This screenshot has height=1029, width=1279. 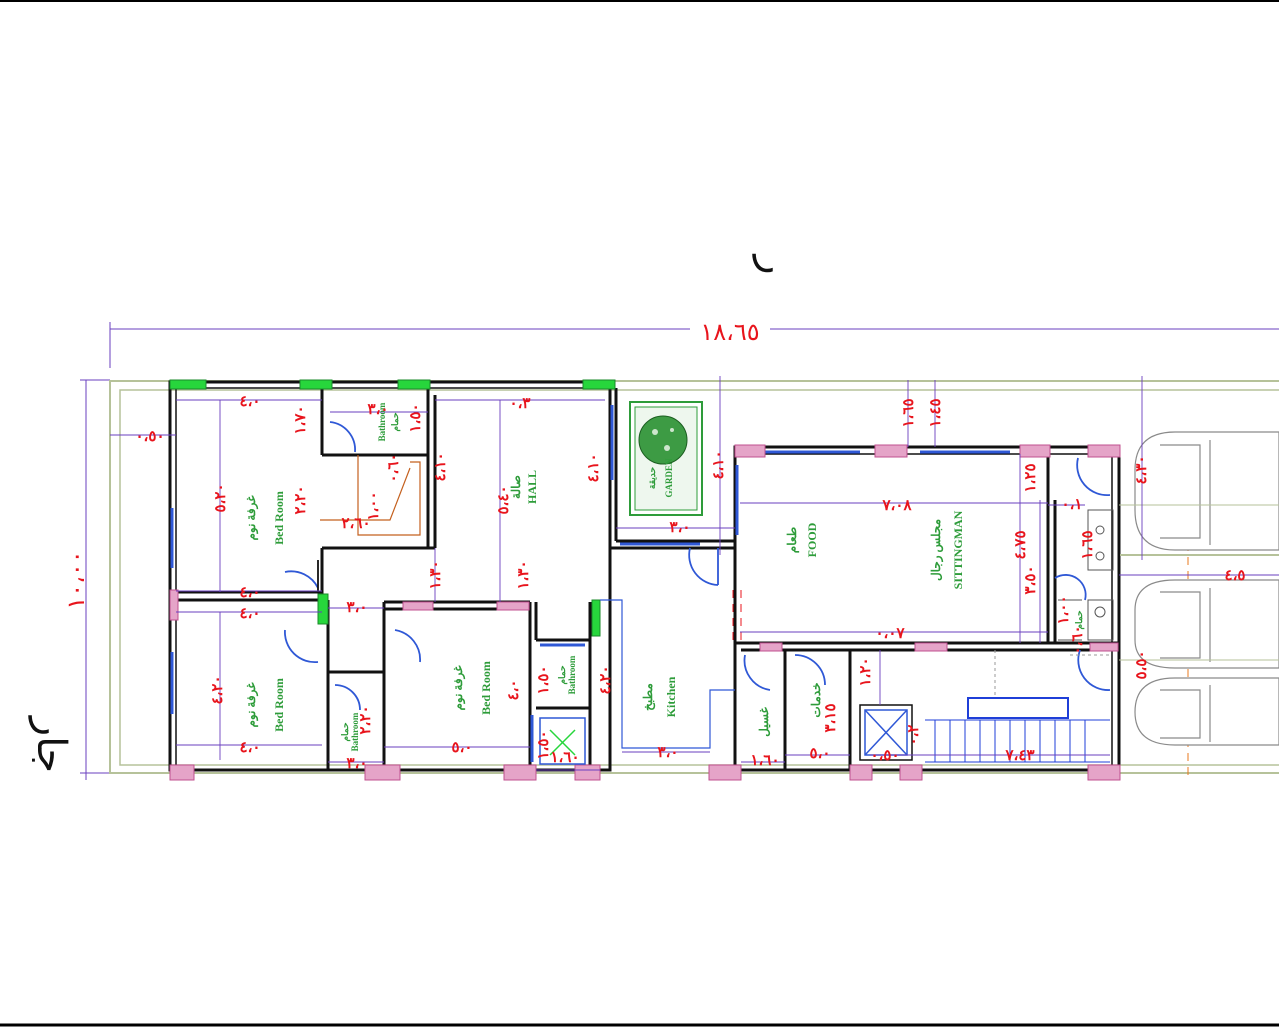 What do you see at coordinates (896, 506) in the screenshot?
I see `dimension-value: ٧،٠٨` at bounding box center [896, 506].